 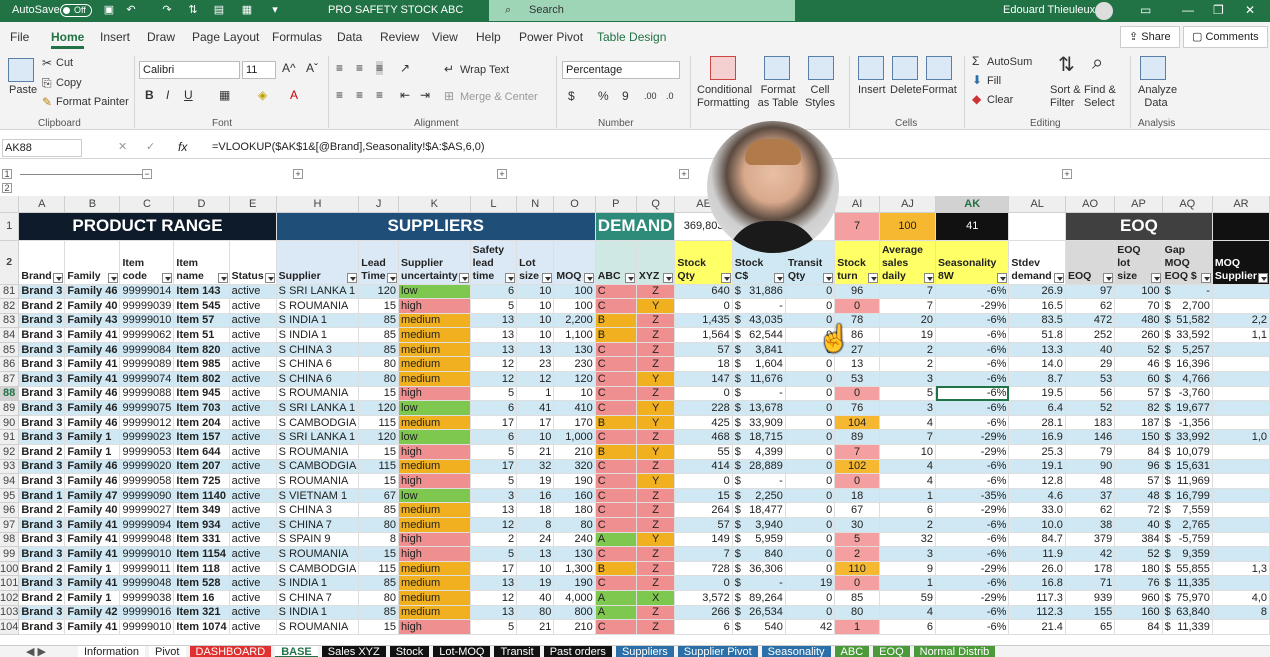 What do you see at coordinates (318, 408) in the screenshot?
I see `cell-supplier: S SRI LANKA 1` at bounding box center [318, 408].